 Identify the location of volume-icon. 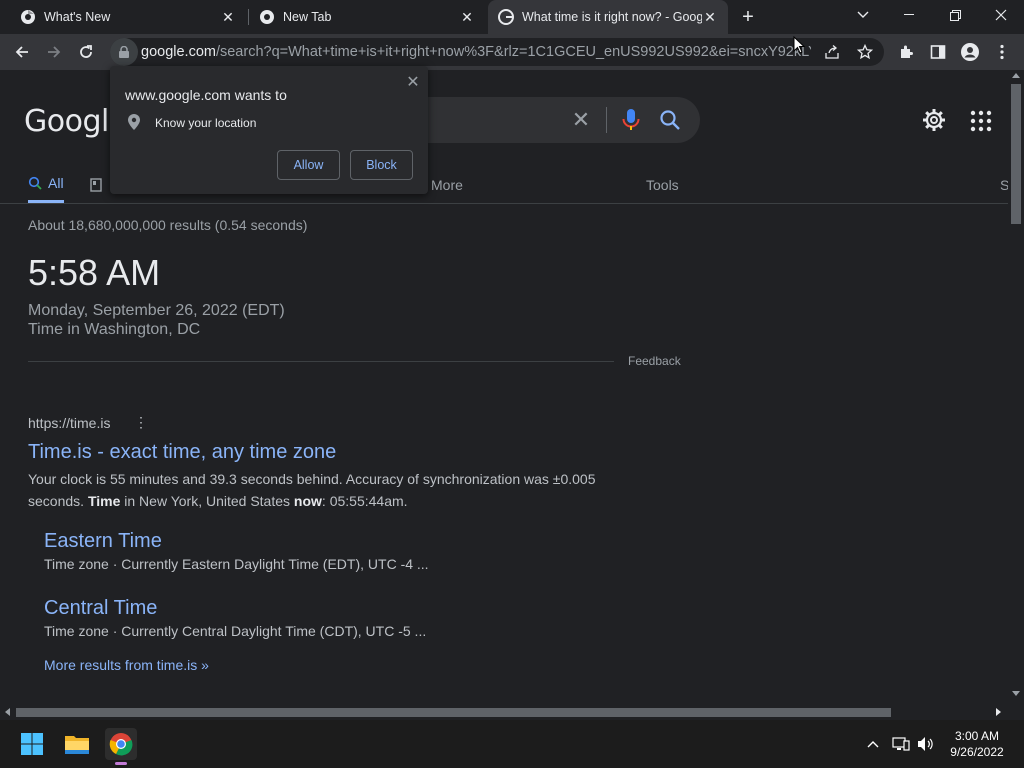
(926, 744).